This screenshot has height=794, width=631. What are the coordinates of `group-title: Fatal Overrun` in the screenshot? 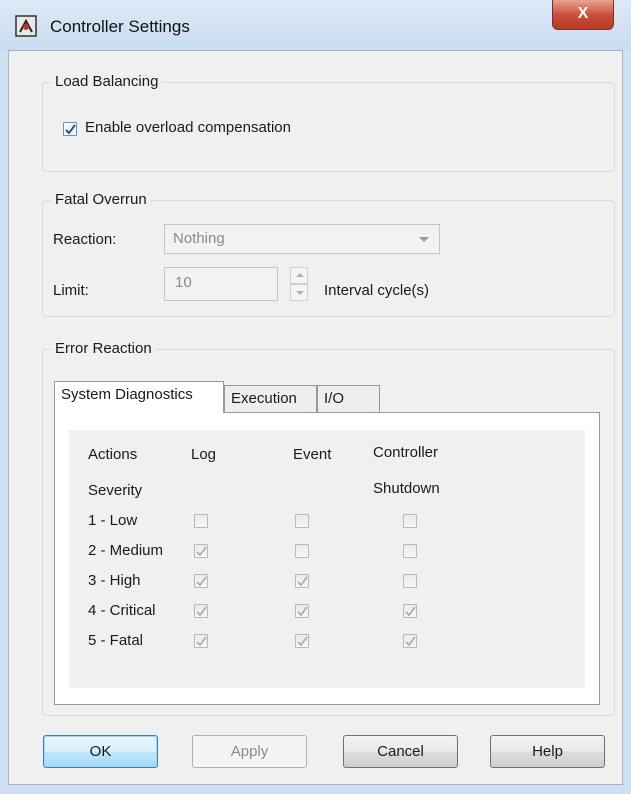 It's located at (101, 199).